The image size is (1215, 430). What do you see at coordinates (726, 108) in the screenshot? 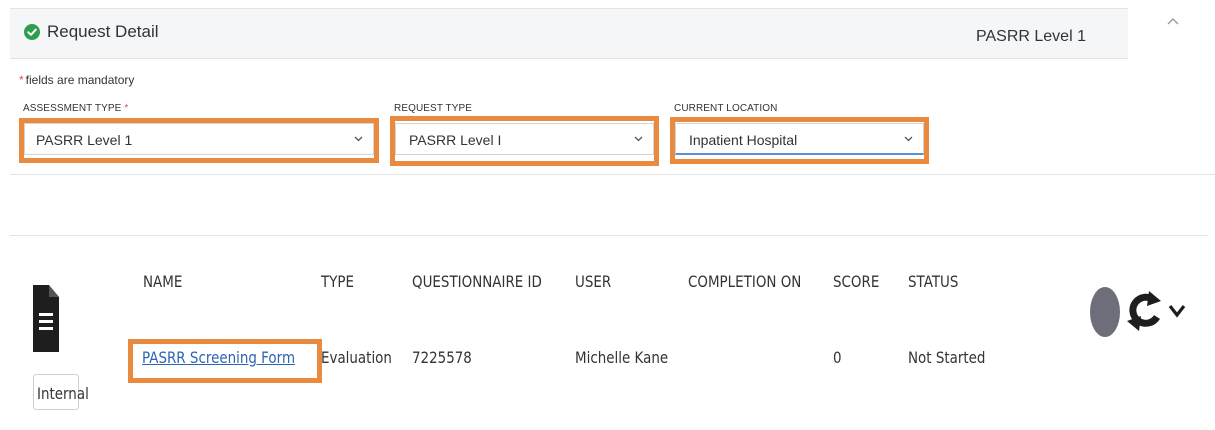
I see `current-location-label: CURRENT LOCATION` at bounding box center [726, 108].